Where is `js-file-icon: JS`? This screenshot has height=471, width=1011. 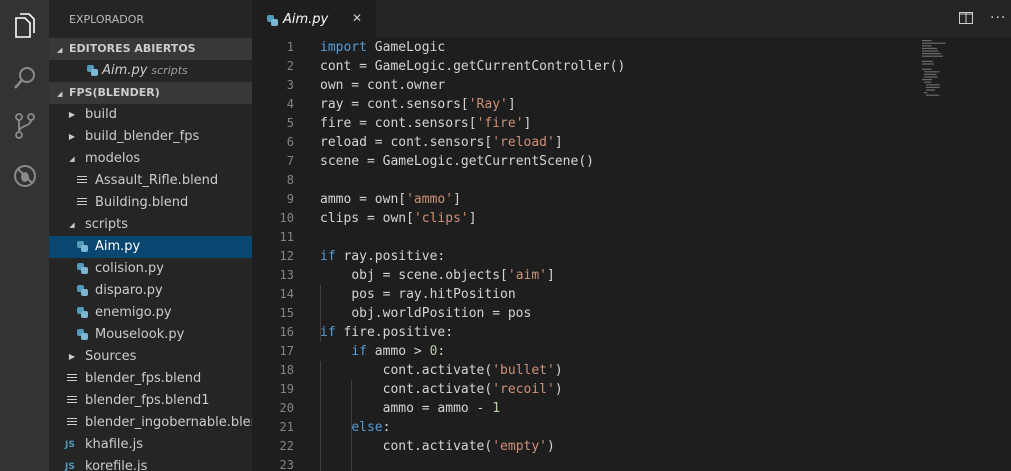 js-file-icon: JS is located at coordinates (70, 466).